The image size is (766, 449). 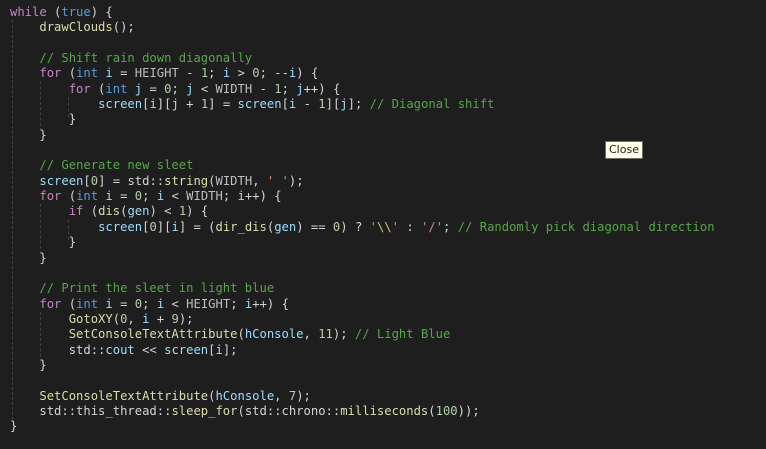 What do you see at coordinates (402, 334) in the screenshot?
I see `code-token: // Light Blue` at bounding box center [402, 334].